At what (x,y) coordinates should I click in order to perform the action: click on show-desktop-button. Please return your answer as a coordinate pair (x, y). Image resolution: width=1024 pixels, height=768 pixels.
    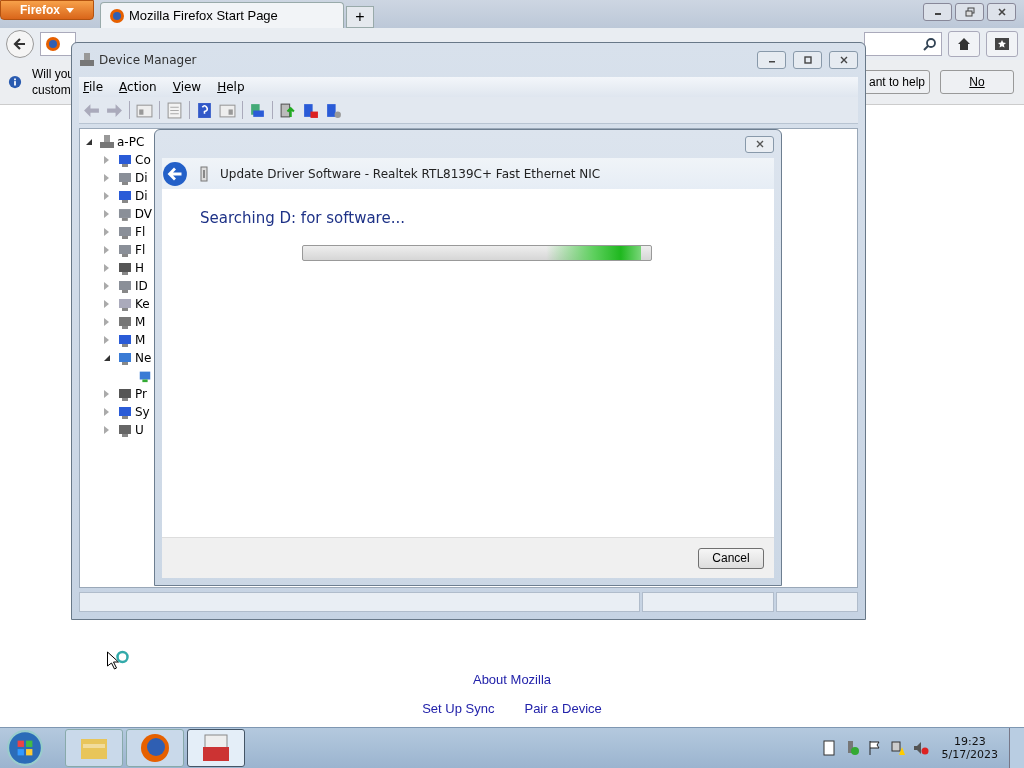
    Looking at the image, I should click on (1016, 748).